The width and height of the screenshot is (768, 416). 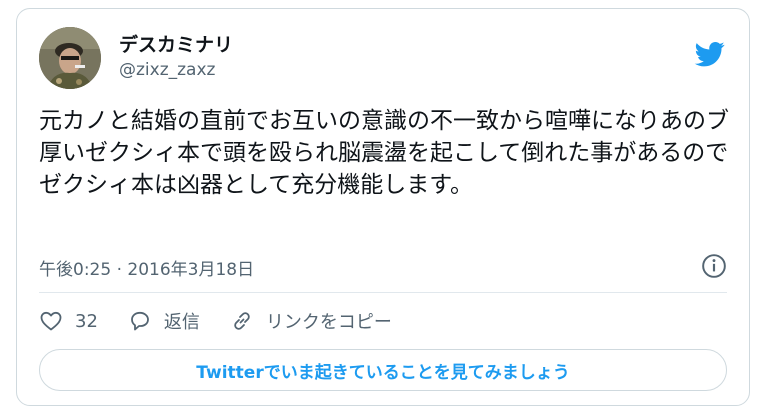 I want to click on avatar, so click(x=70, y=58).